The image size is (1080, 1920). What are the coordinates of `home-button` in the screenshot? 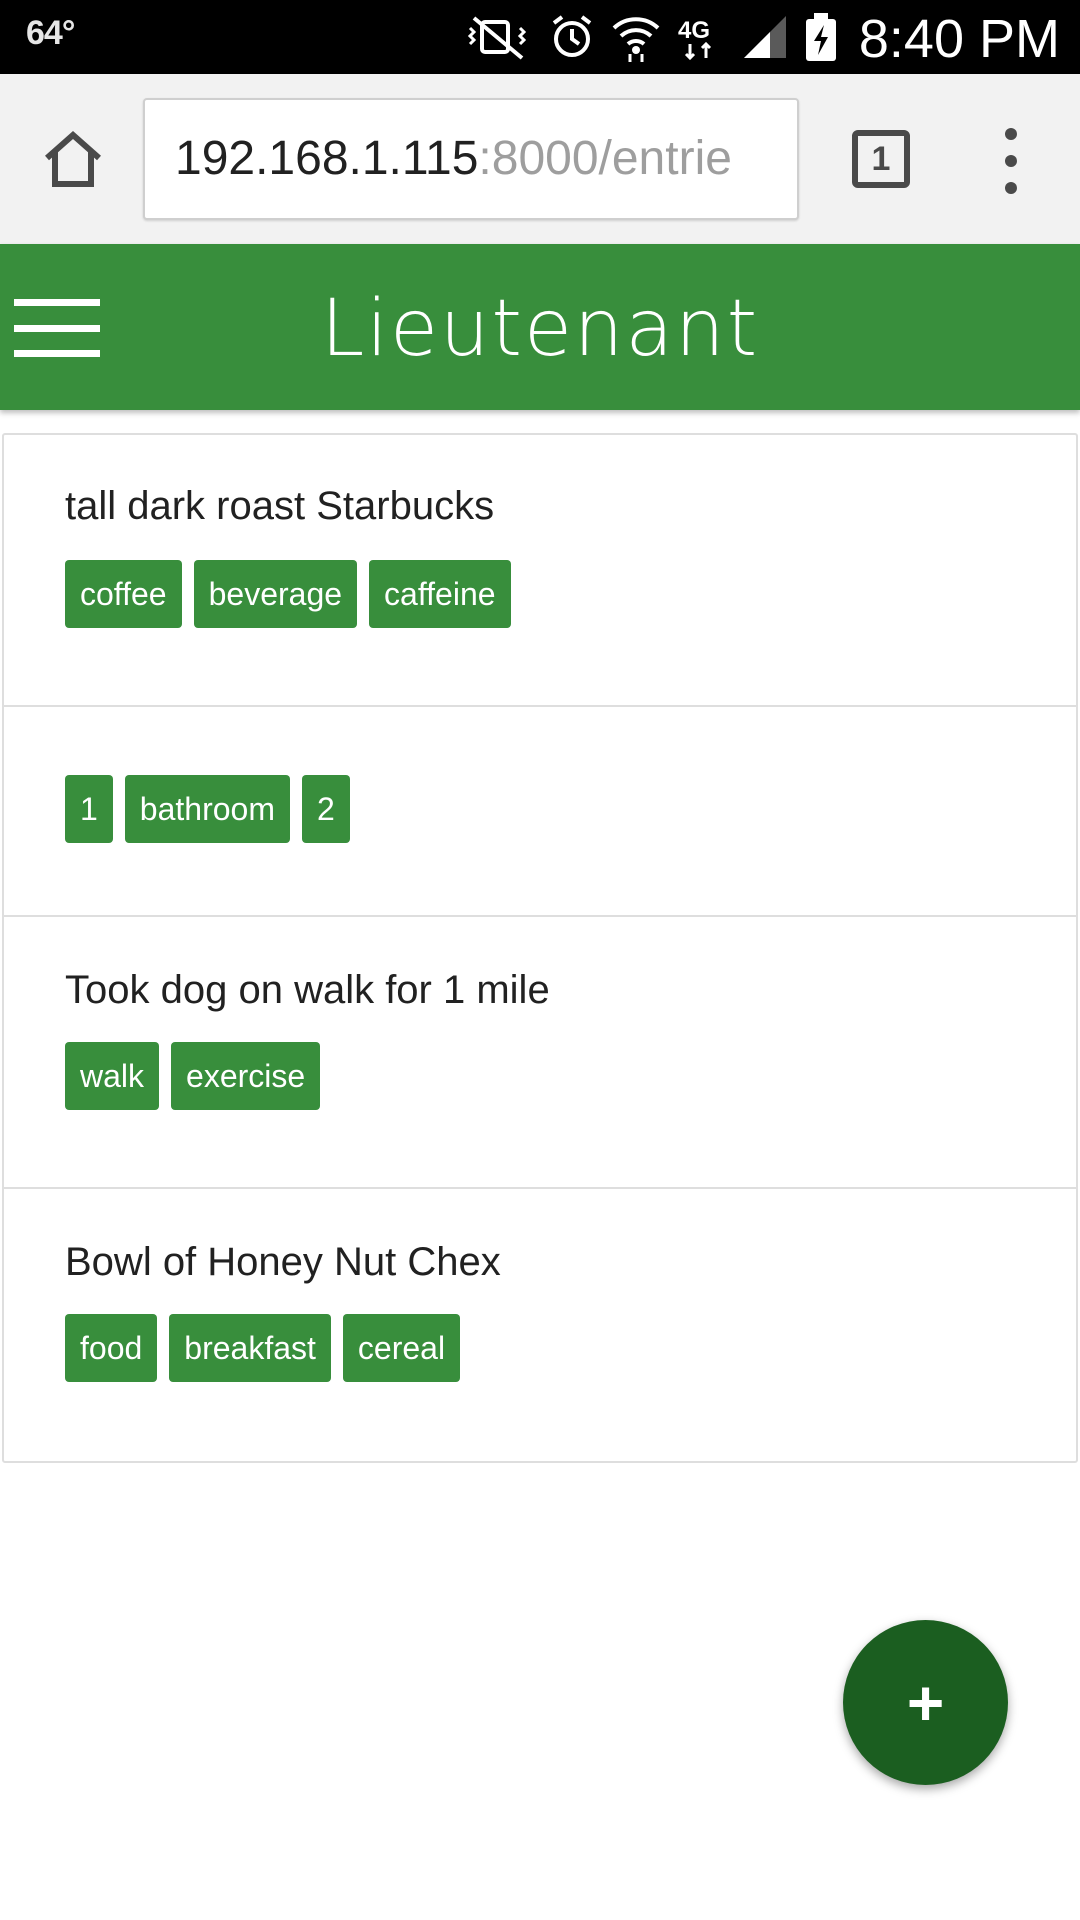 It's located at (73, 159).